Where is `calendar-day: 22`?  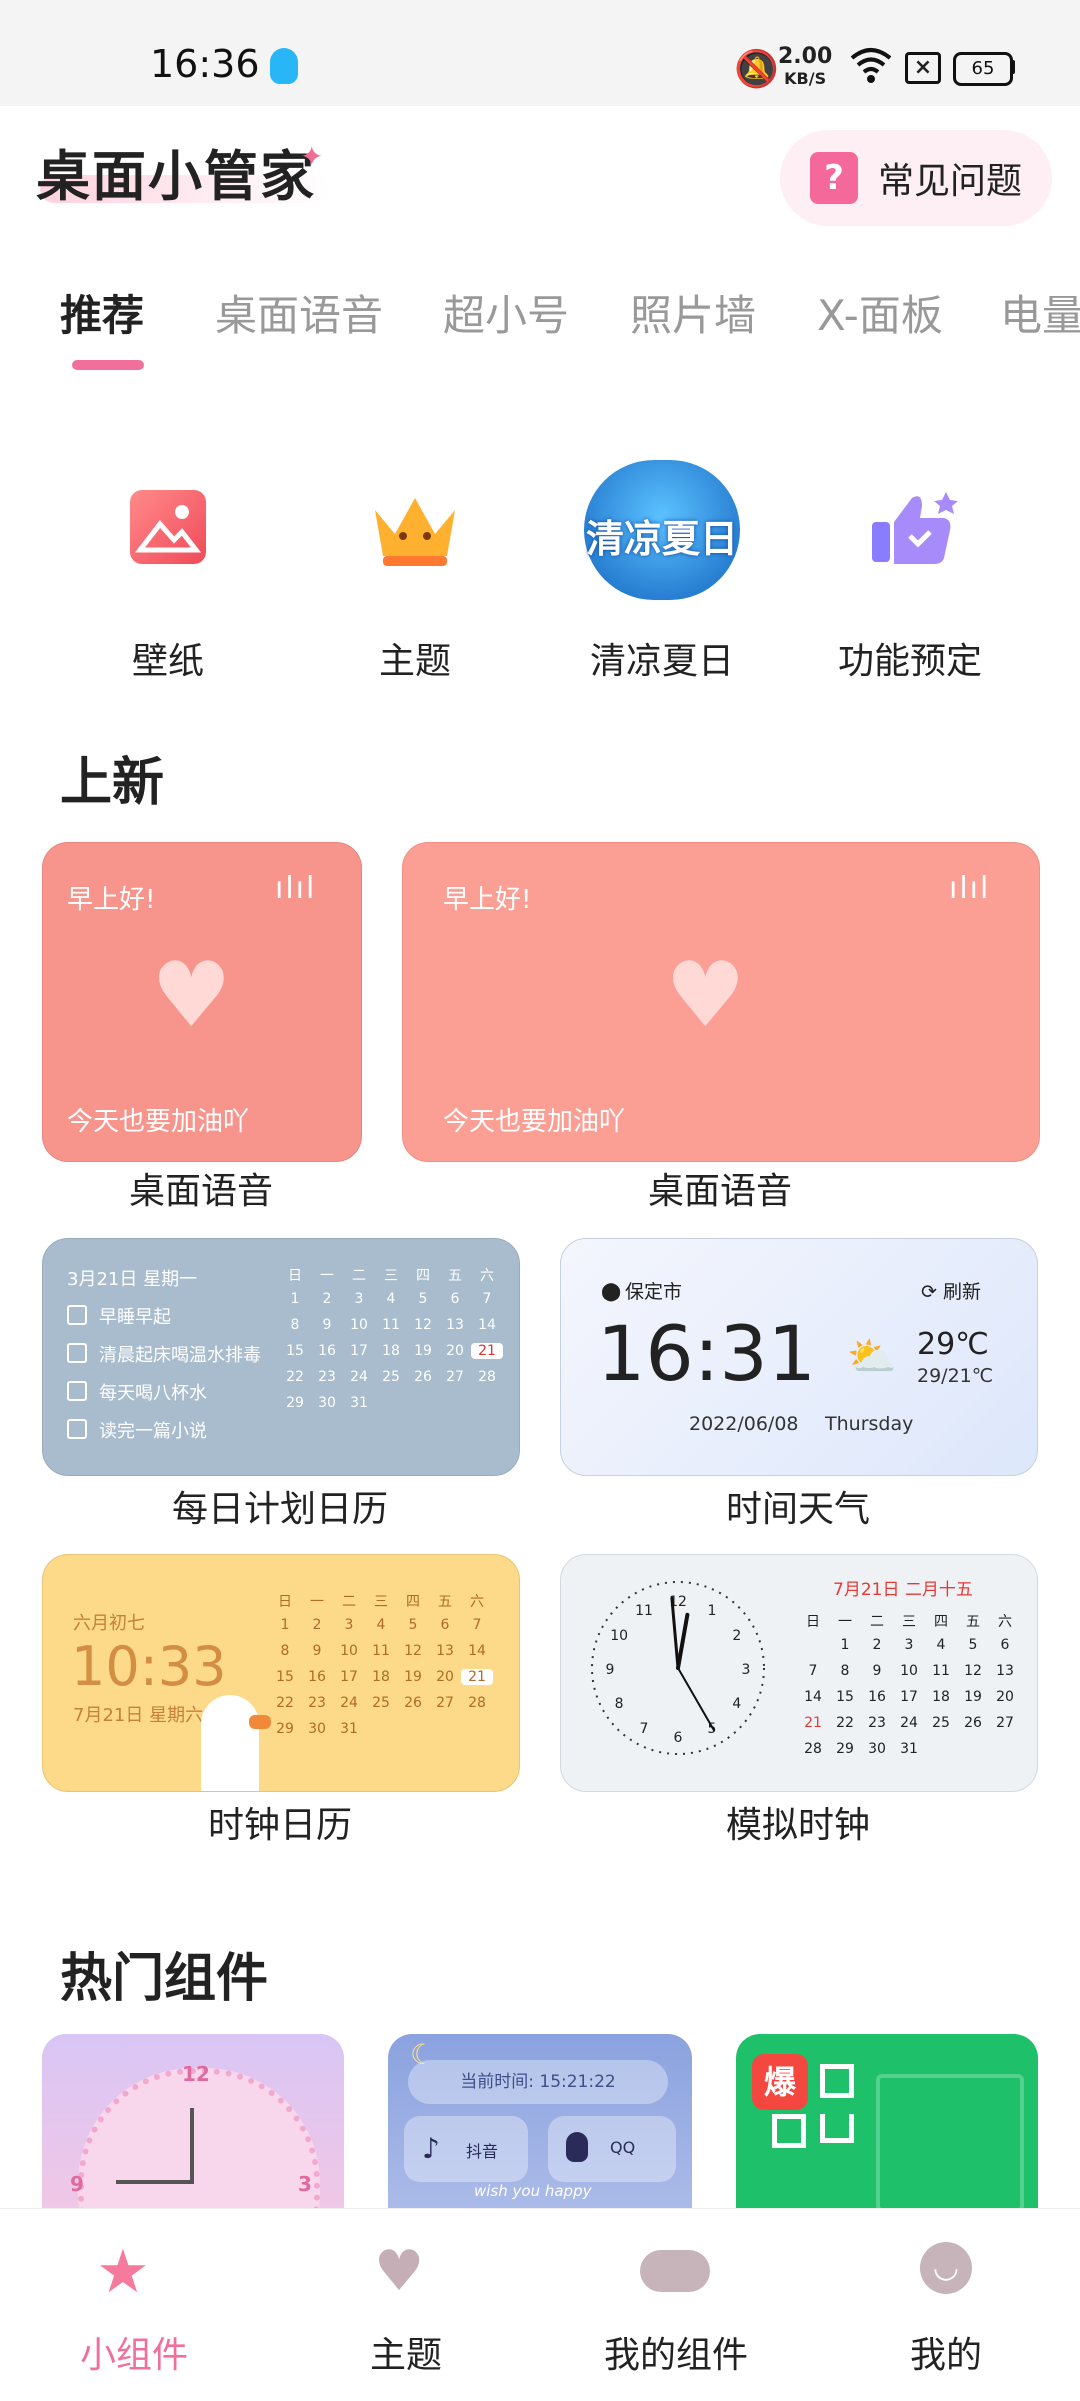
calendar-day: 22 is located at coordinates (295, 1377).